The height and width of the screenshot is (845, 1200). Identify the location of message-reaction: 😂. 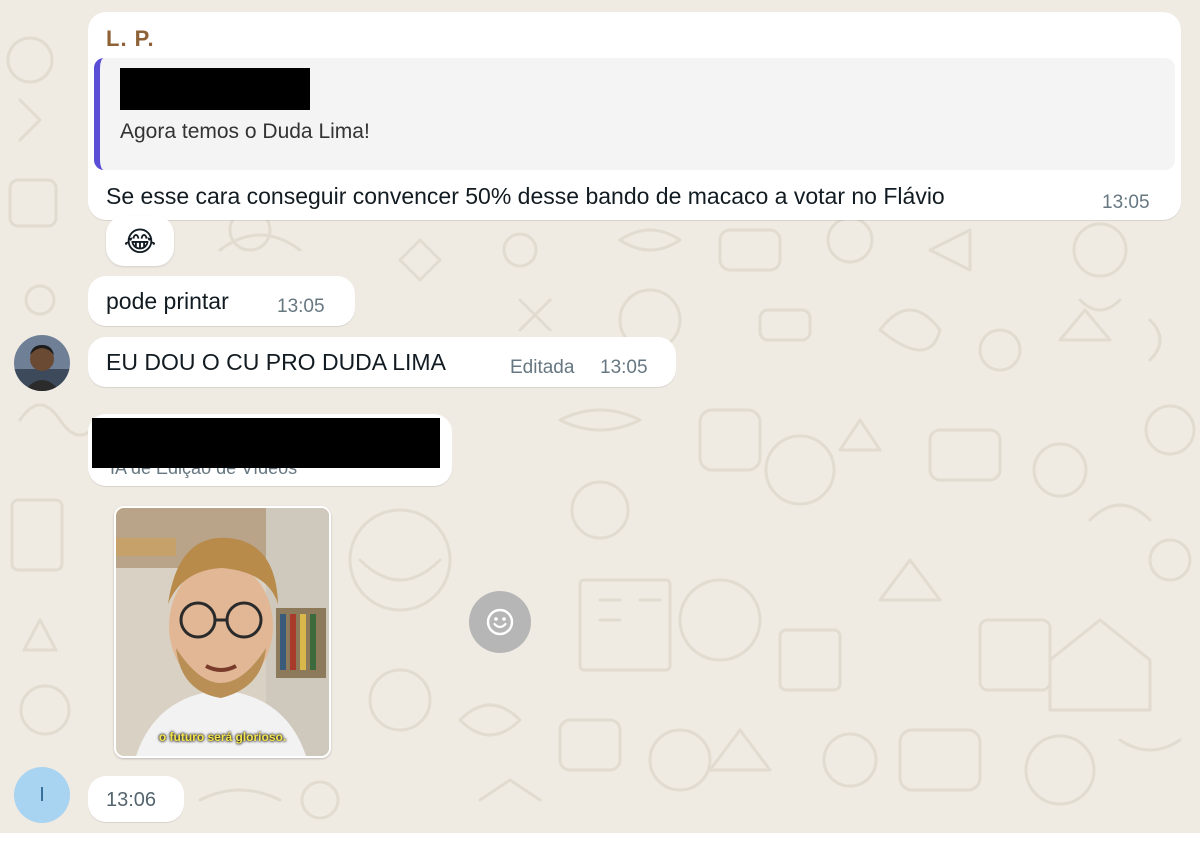
(140, 241).